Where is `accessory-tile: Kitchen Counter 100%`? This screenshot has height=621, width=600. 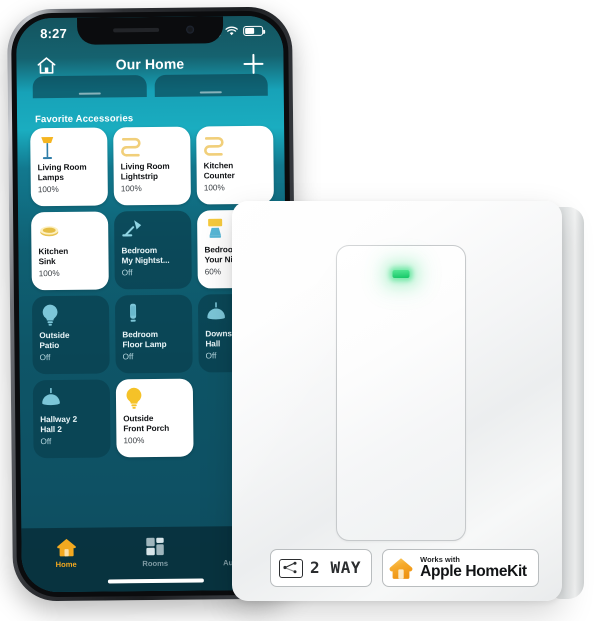
accessory-tile: Kitchen Counter 100% is located at coordinates (235, 165).